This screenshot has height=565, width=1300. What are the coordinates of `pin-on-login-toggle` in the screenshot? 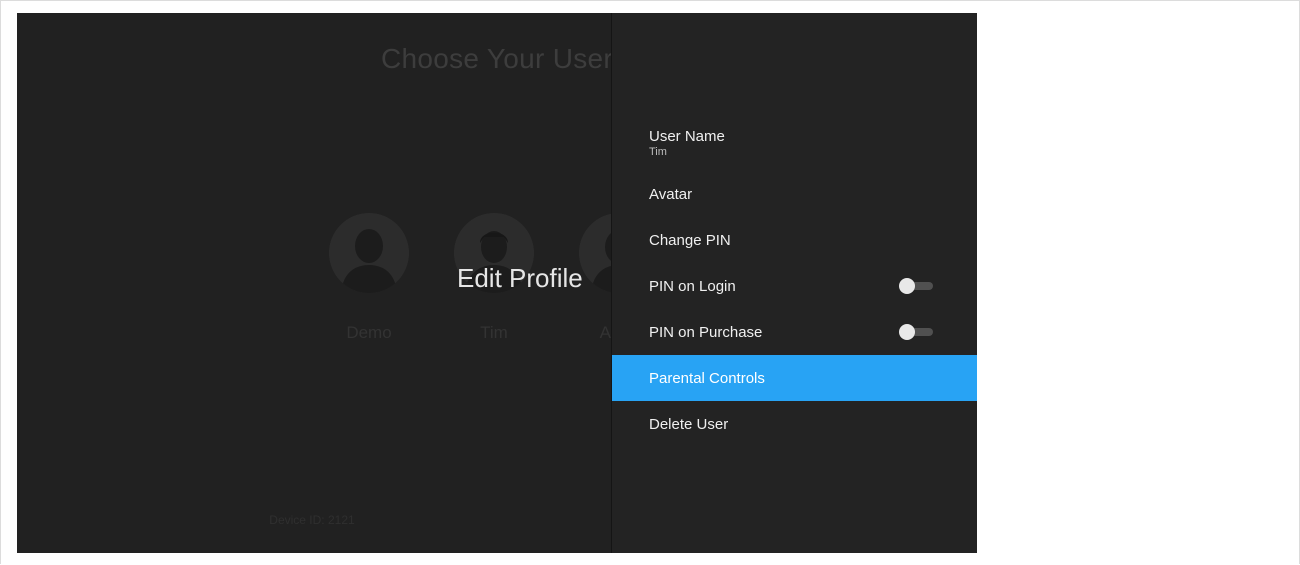 It's located at (916, 286).